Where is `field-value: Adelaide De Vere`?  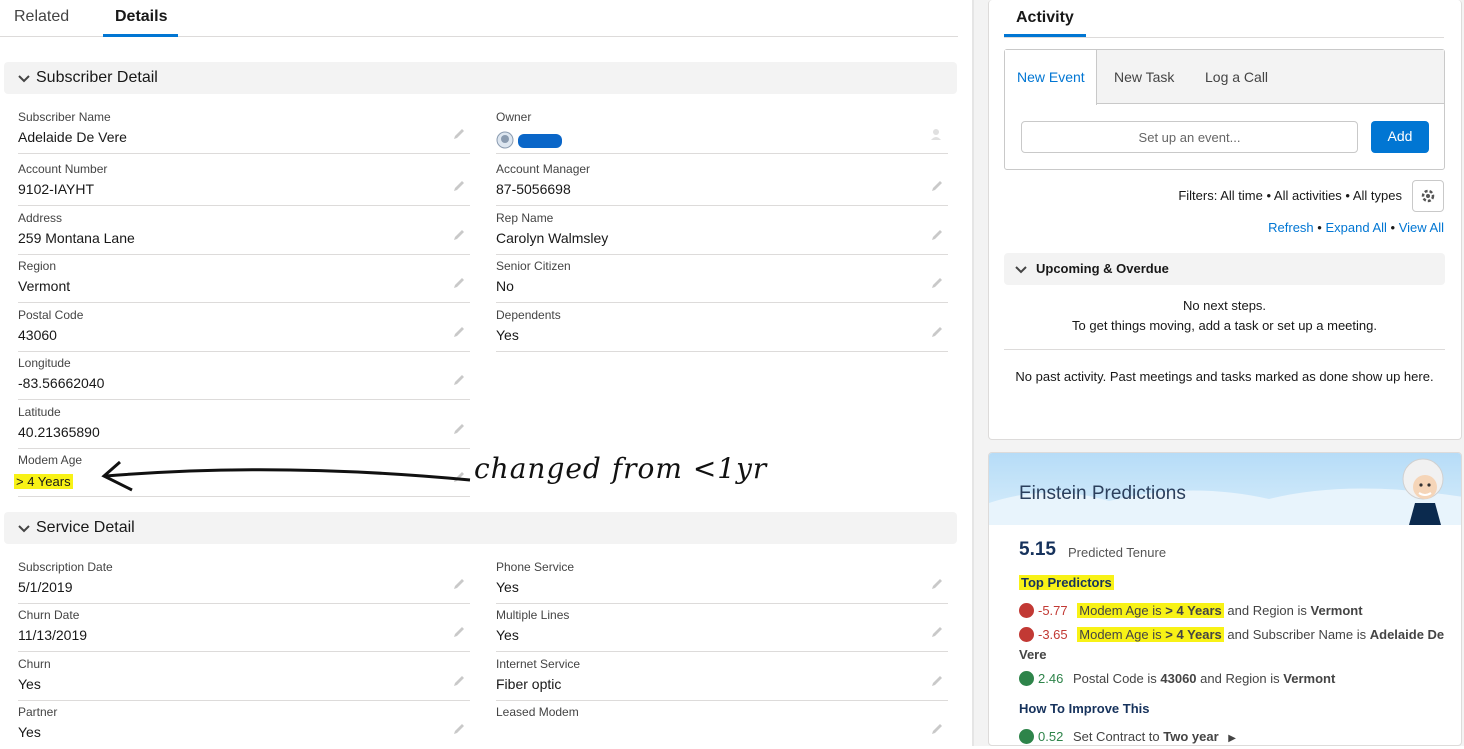
field-value: Adelaide De Vere is located at coordinates (72, 137).